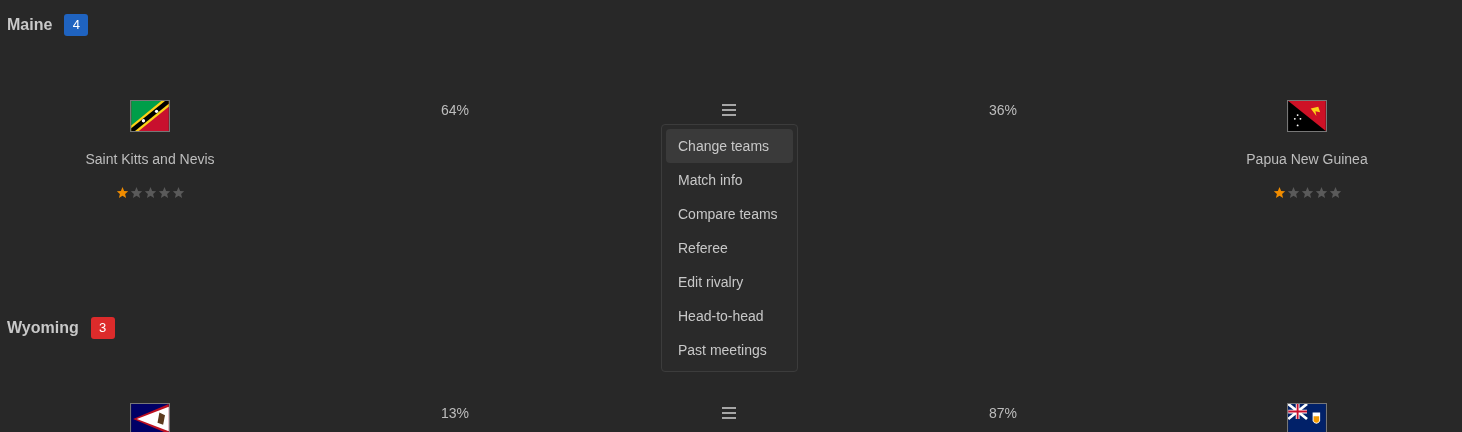 The width and height of the screenshot is (1462, 432). Describe the element at coordinates (729, 146) in the screenshot. I see `menu-item: Change teams` at that location.